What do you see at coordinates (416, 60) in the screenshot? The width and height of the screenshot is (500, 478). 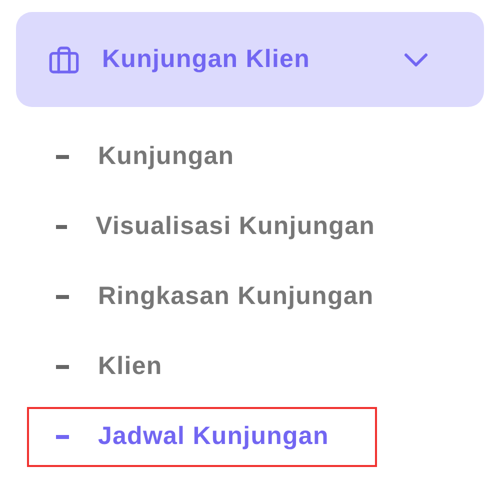 I see `chevron-icon` at bounding box center [416, 60].